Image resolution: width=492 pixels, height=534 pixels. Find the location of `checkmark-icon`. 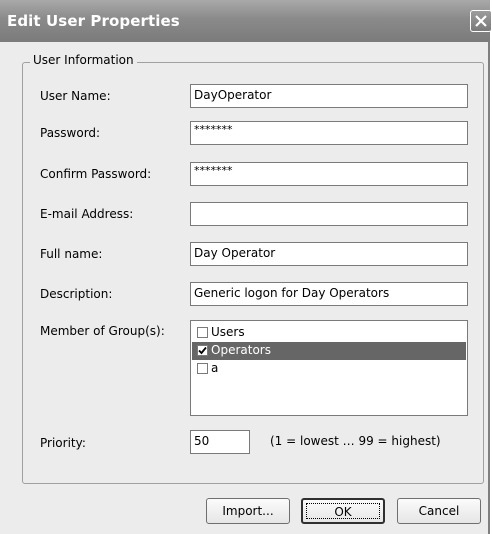

checkmark-icon is located at coordinates (202, 350).